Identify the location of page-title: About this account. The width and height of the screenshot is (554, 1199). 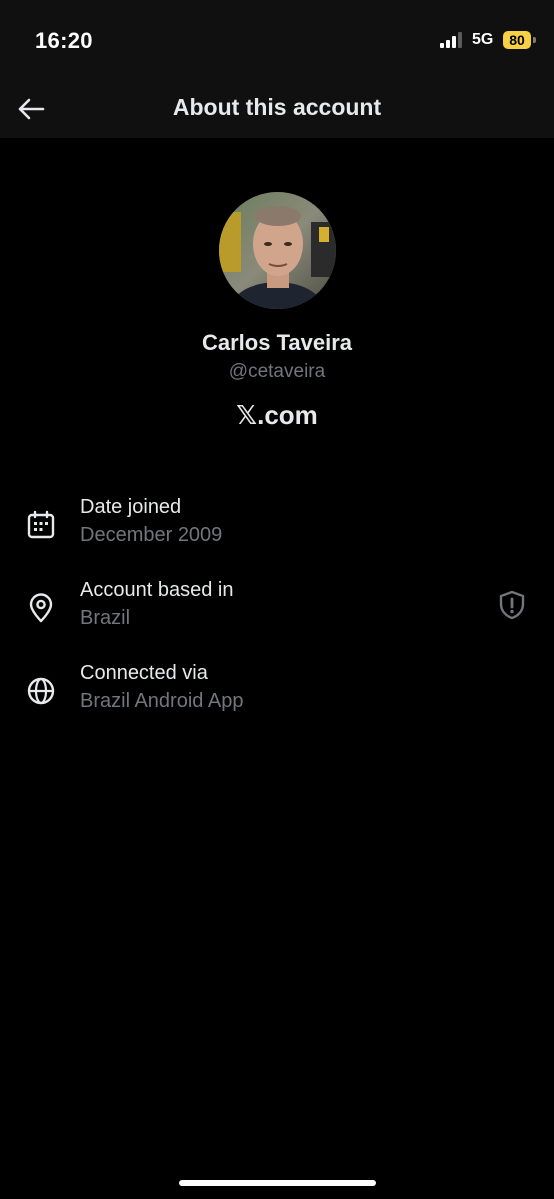
(277, 107).